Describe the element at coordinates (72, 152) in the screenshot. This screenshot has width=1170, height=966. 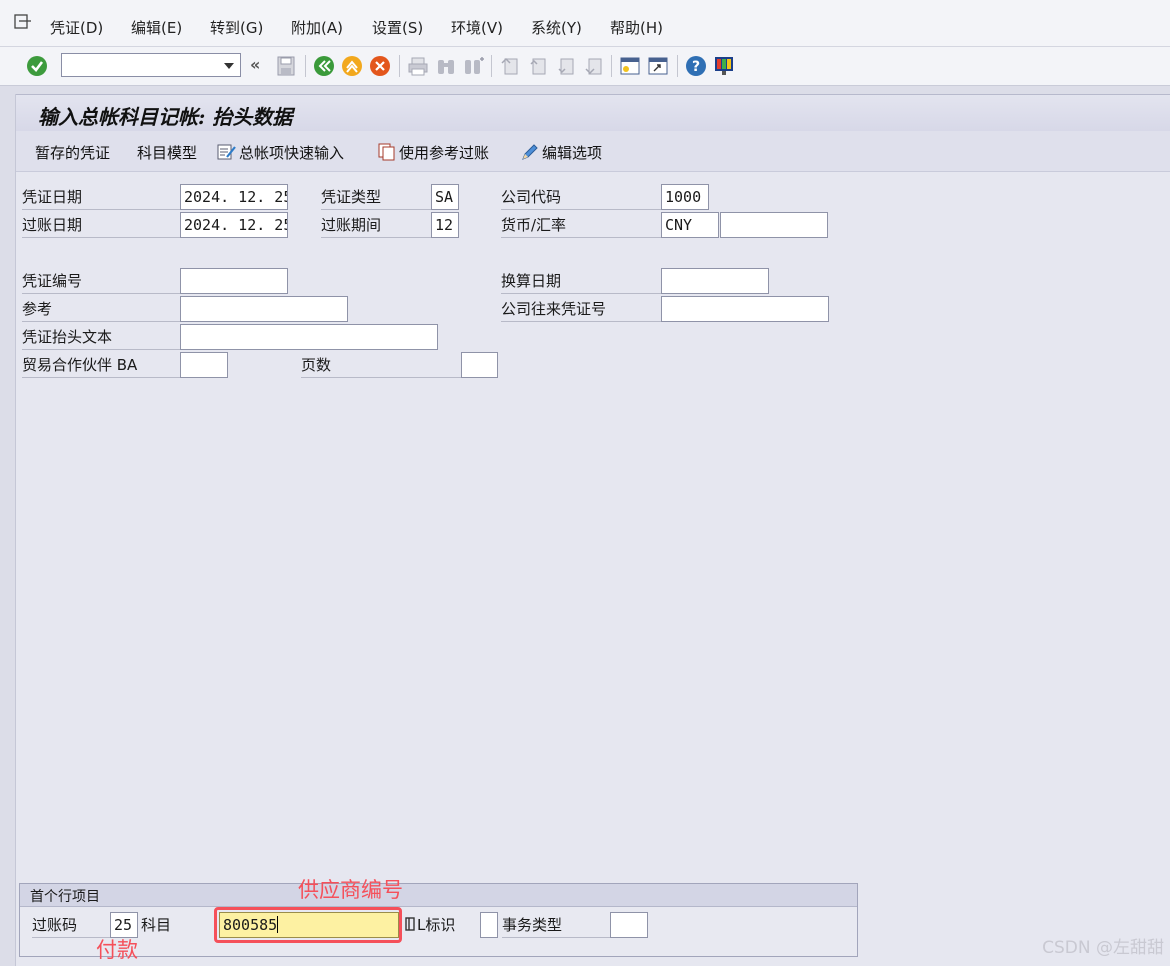
I see `held-document-button: 暂存的凭证` at that location.